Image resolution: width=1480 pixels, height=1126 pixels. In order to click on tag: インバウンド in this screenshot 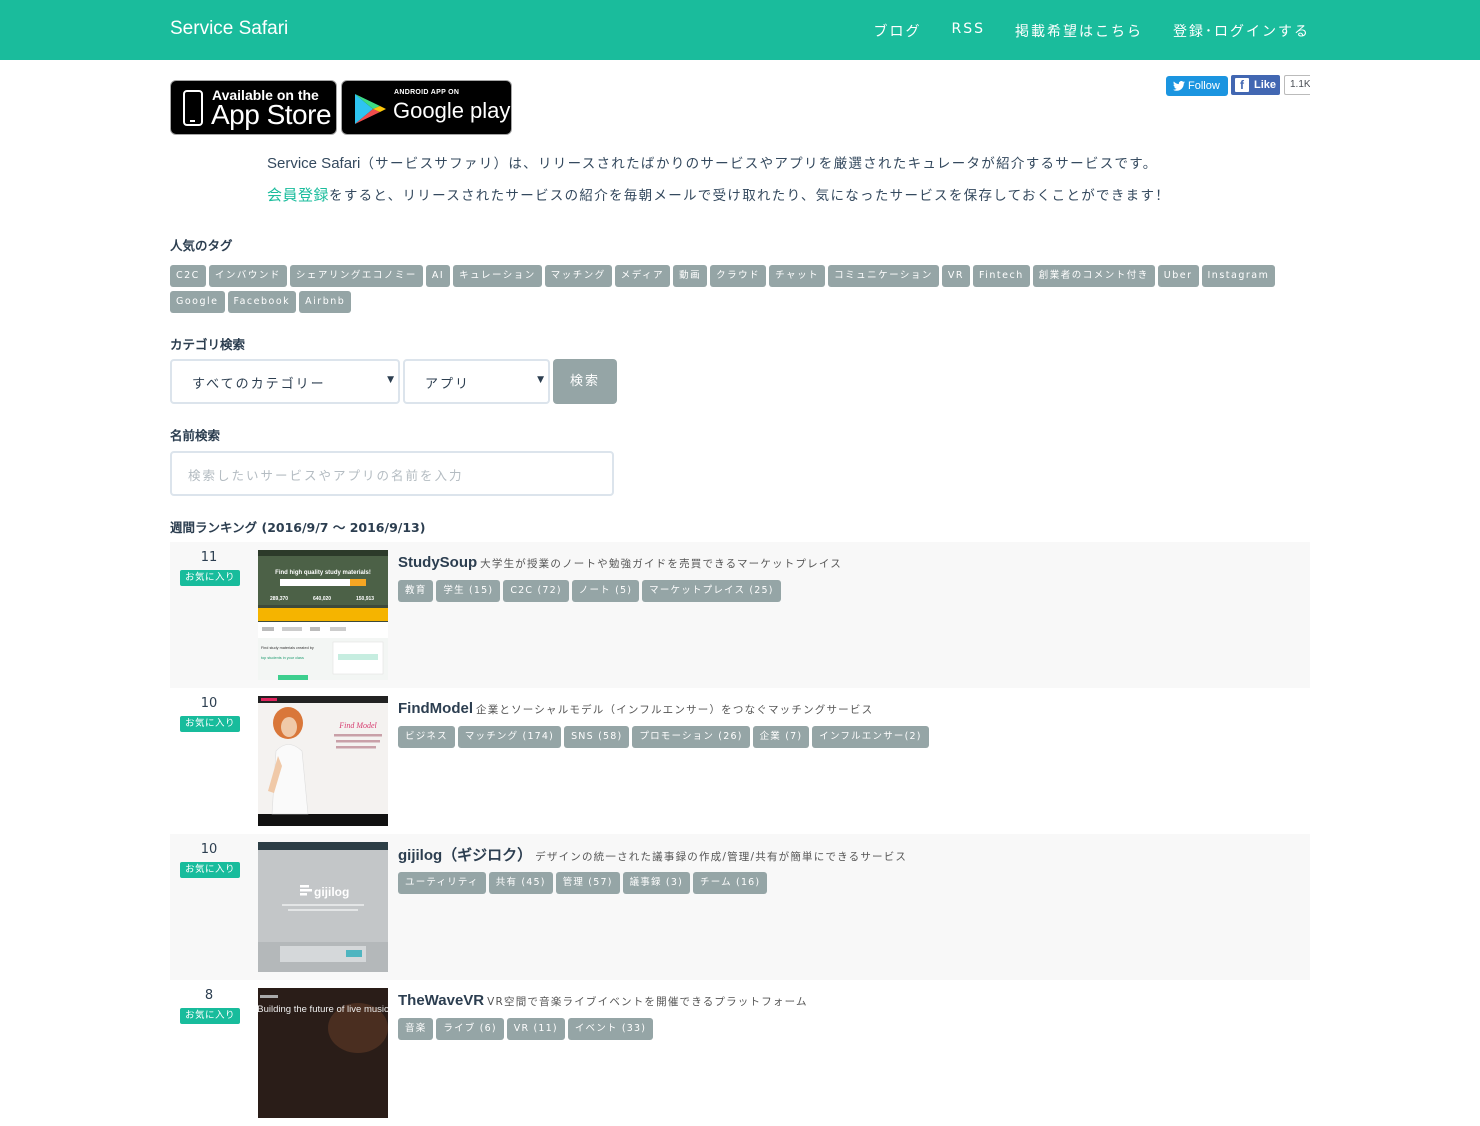, I will do `click(247, 276)`.